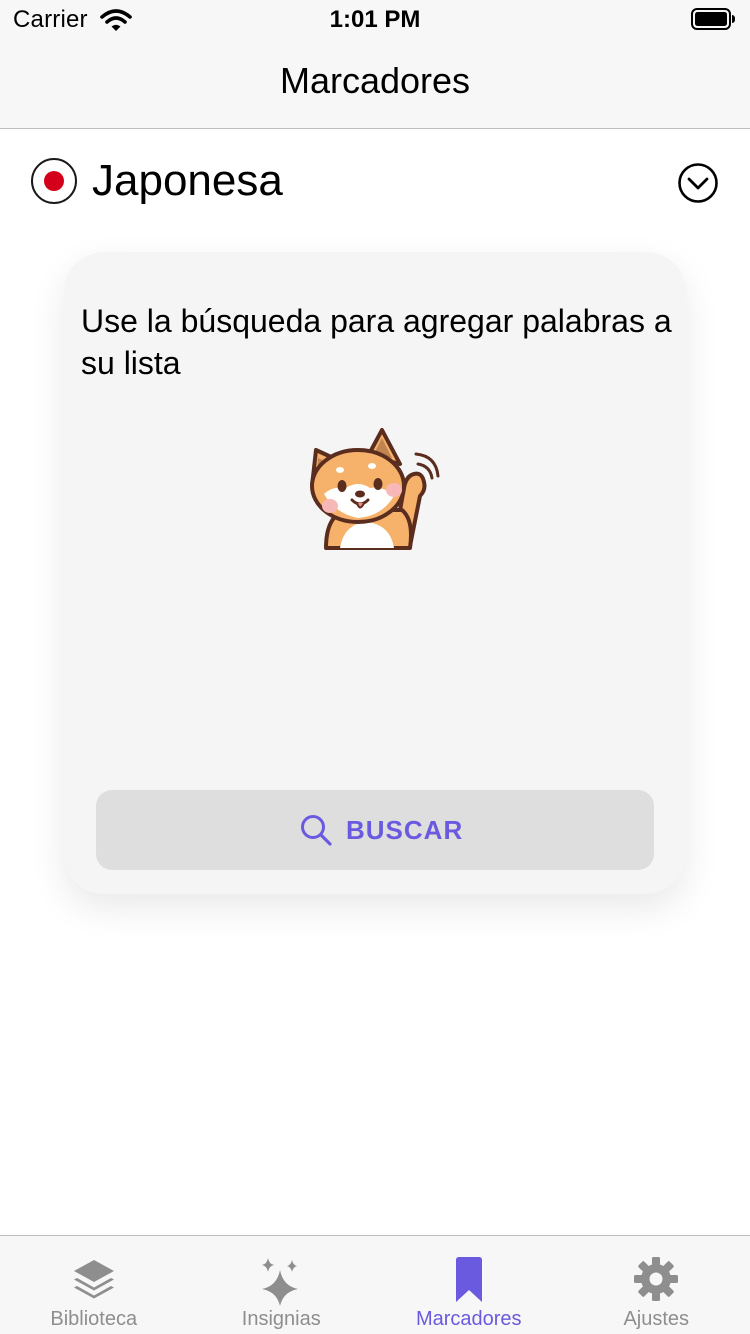  I want to click on battery-icon, so click(713, 19).